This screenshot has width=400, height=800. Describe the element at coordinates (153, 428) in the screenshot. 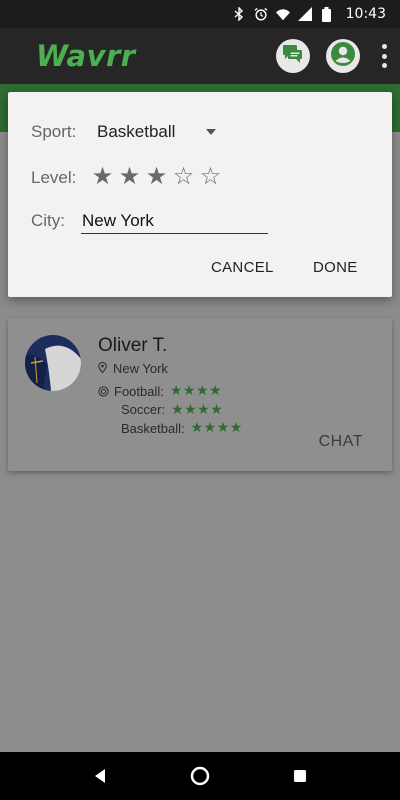

I see `sport-name: Basketball:` at that location.